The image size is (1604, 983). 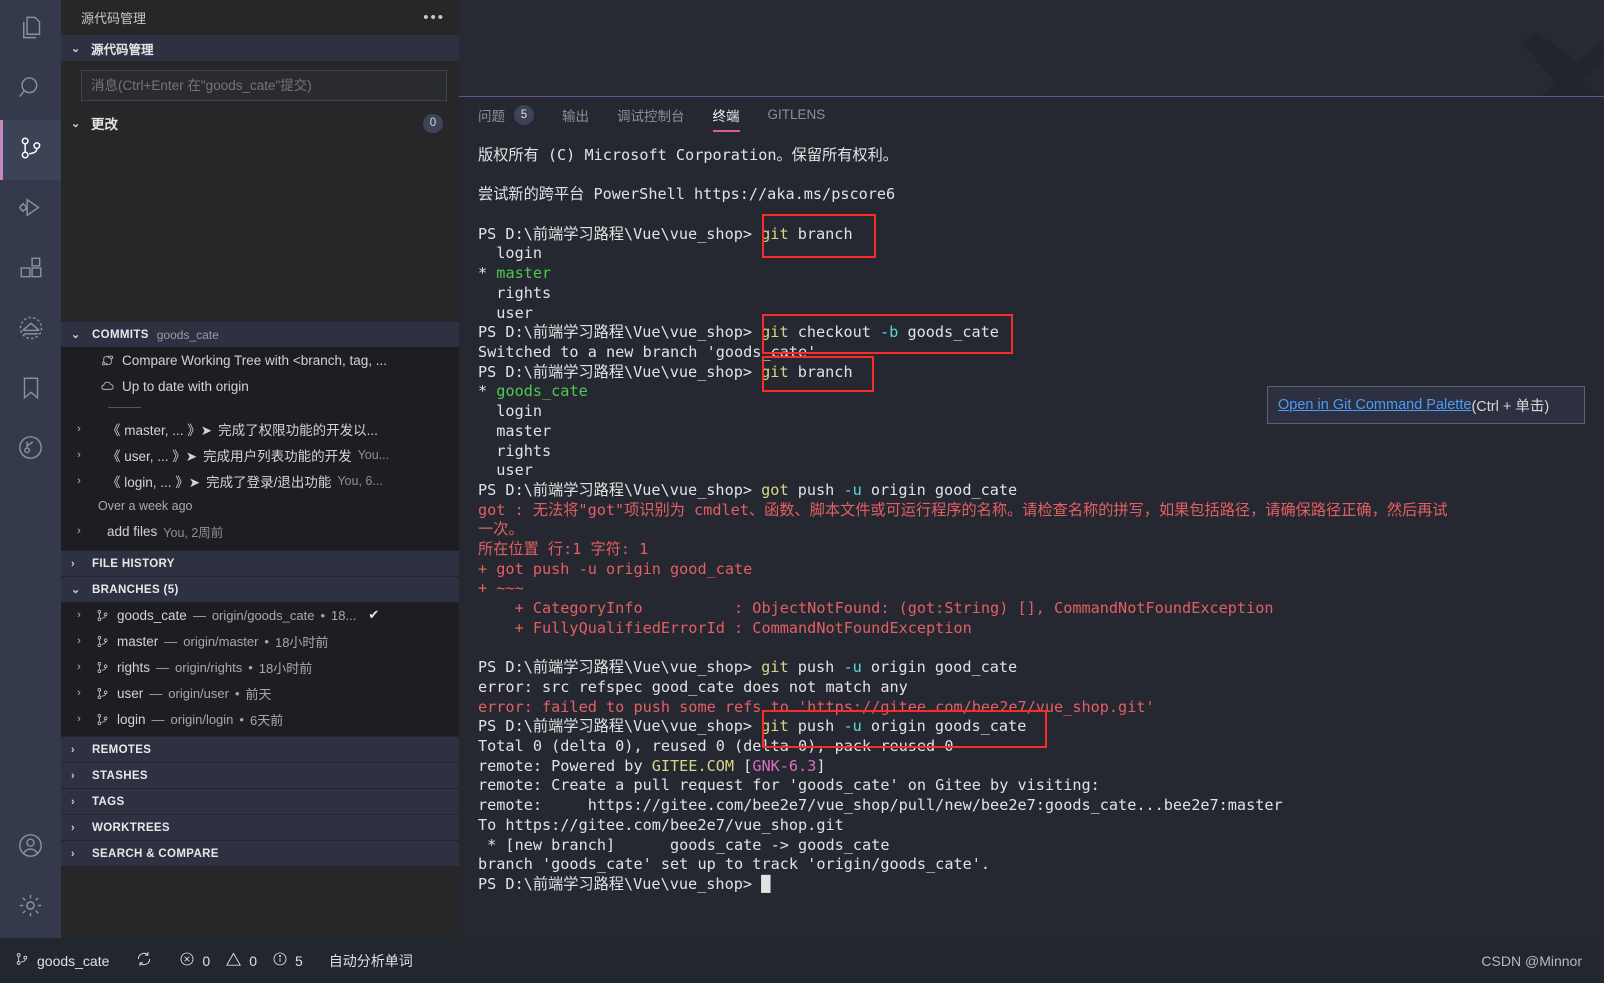 What do you see at coordinates (260, 334) in the screenshot?
I see `commits-section-header: ⌄ COMMITS goods_cate` at bounding box center [260, 334].